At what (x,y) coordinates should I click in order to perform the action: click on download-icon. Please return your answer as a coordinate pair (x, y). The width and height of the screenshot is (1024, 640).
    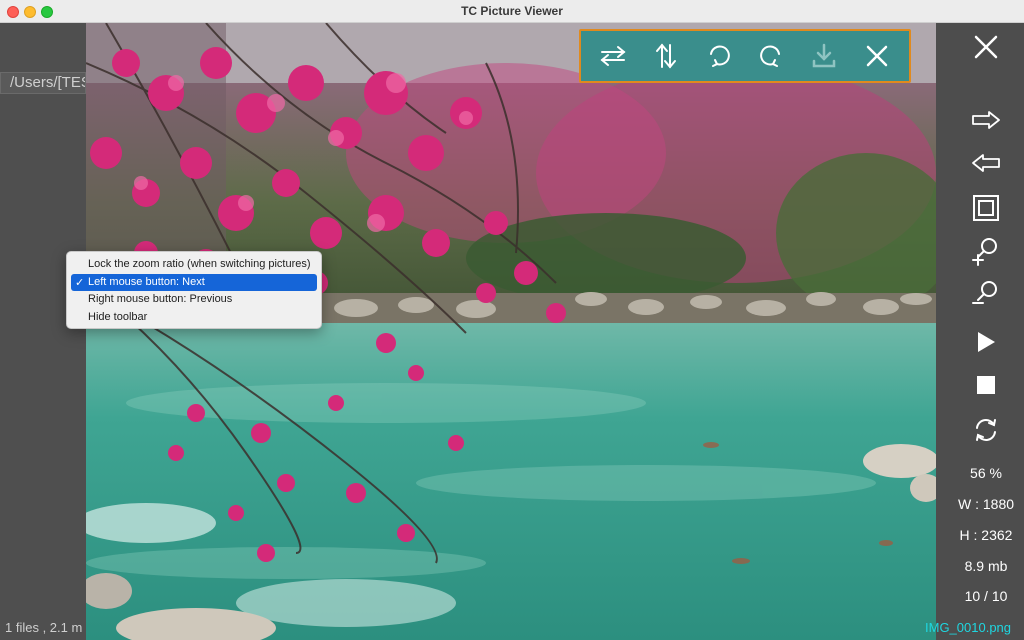
    Looking at the image, I should click on (824, 55).